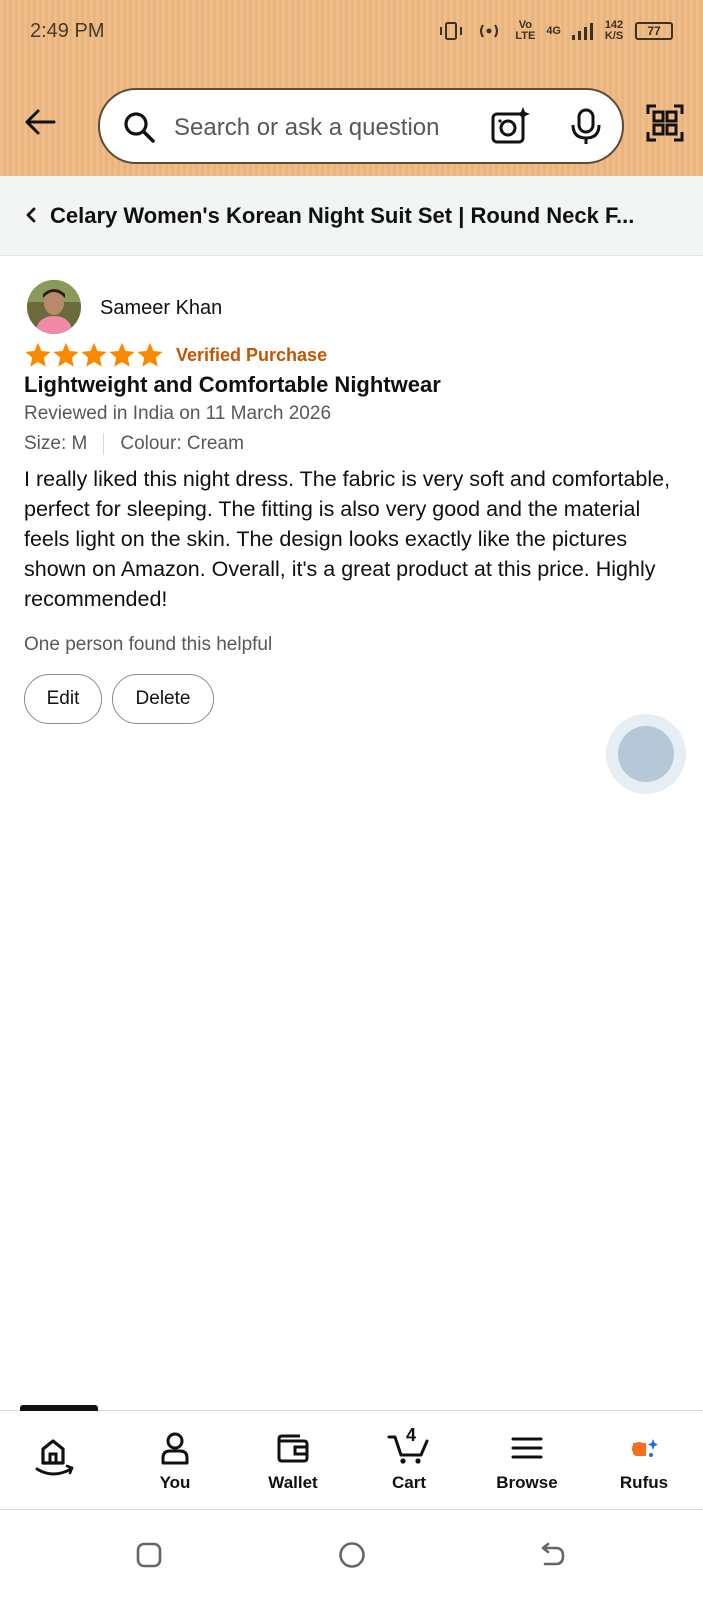  What do you see at coordinates (351, 1457) in the screenshot?
I see `bottom-nav: You Wallet 4 Cart Browse Rufus` at bounding box center [351, 1457].